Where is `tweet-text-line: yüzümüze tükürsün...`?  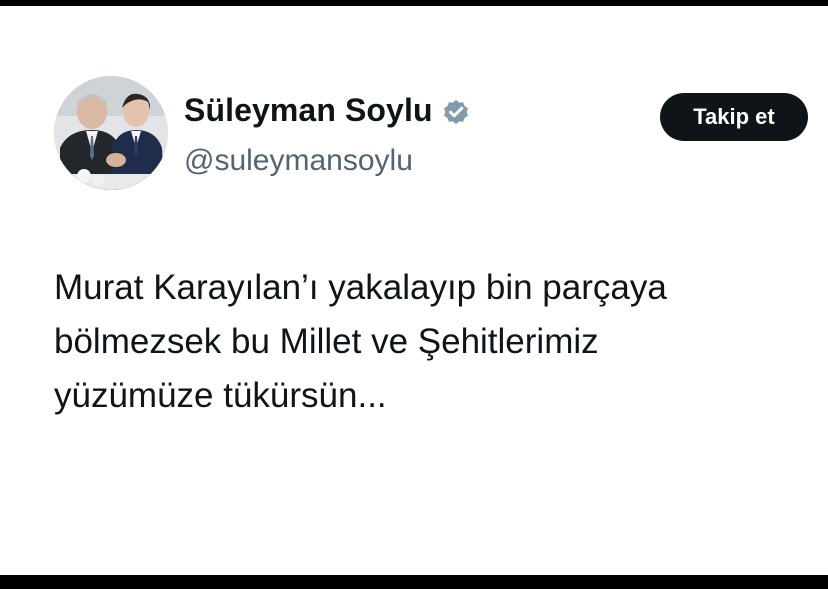
tweet-text-line: yüzümüze tükürsün... is located at coordinates (220, 395).